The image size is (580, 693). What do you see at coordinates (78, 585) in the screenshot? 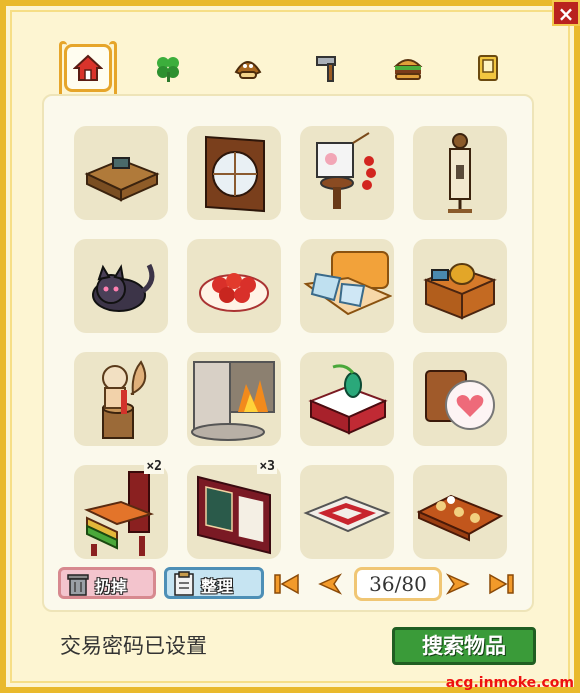
I see `trash-can-icon` at bounding box center [78, 585].